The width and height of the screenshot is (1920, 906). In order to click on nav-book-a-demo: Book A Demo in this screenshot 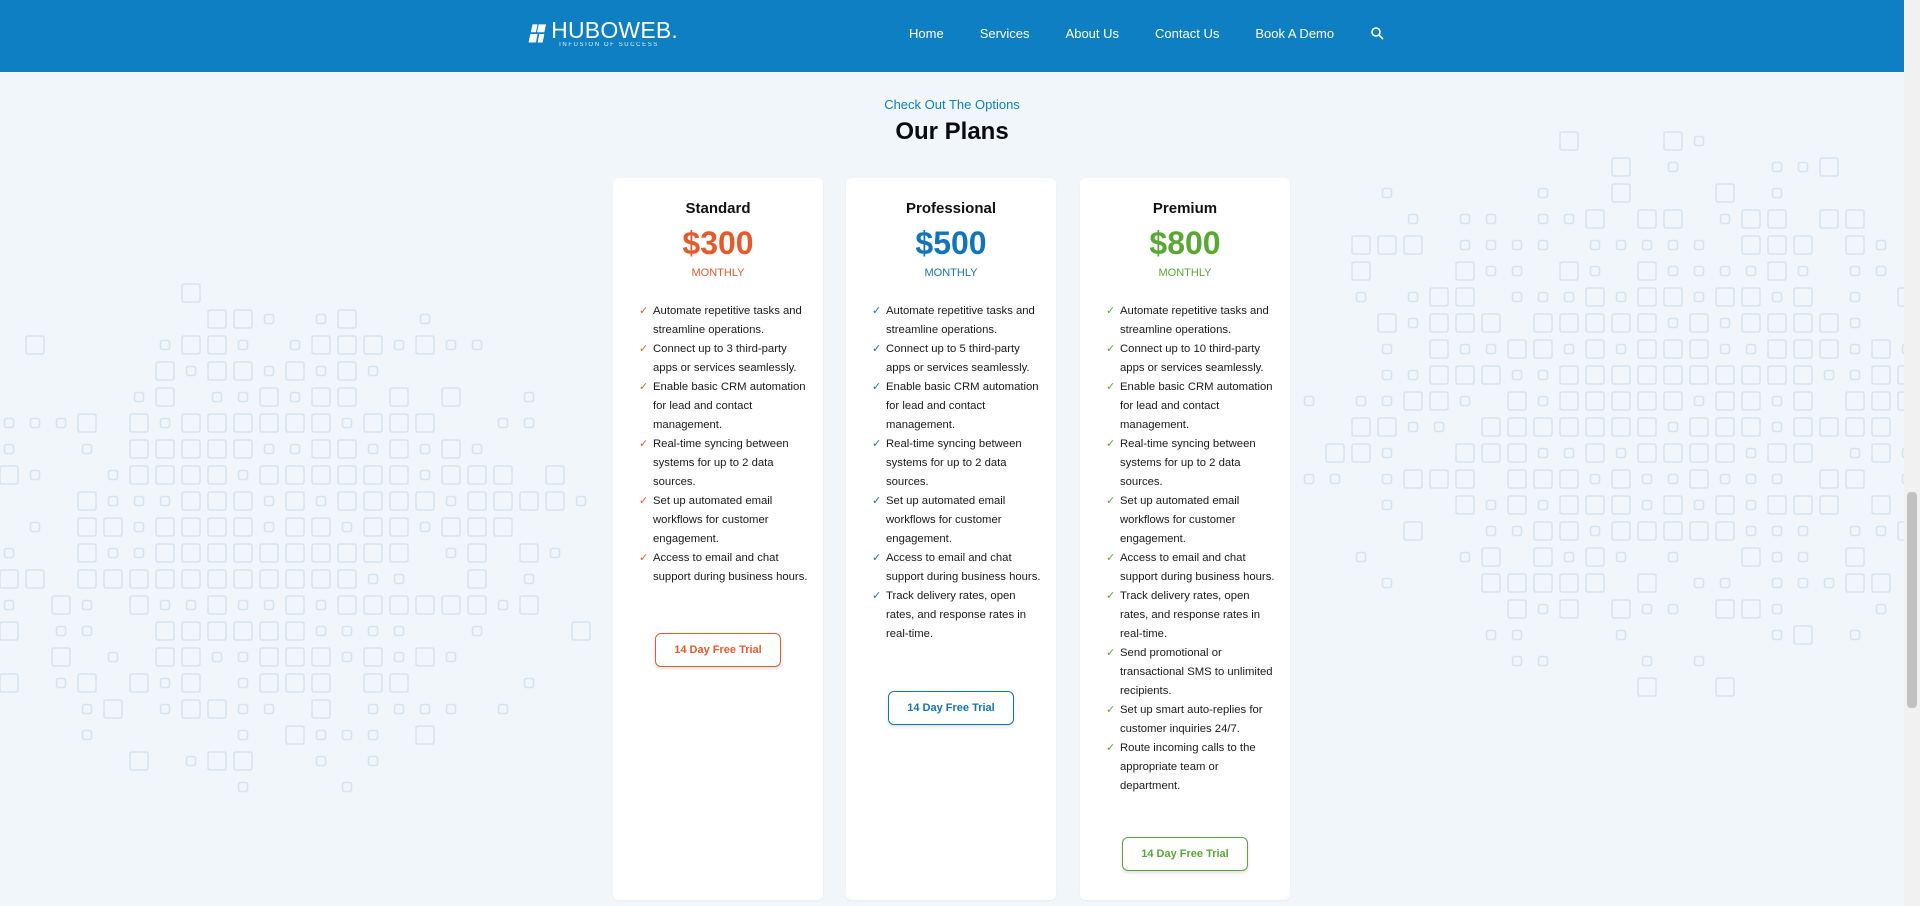, I will do `click(1294, 33)`.